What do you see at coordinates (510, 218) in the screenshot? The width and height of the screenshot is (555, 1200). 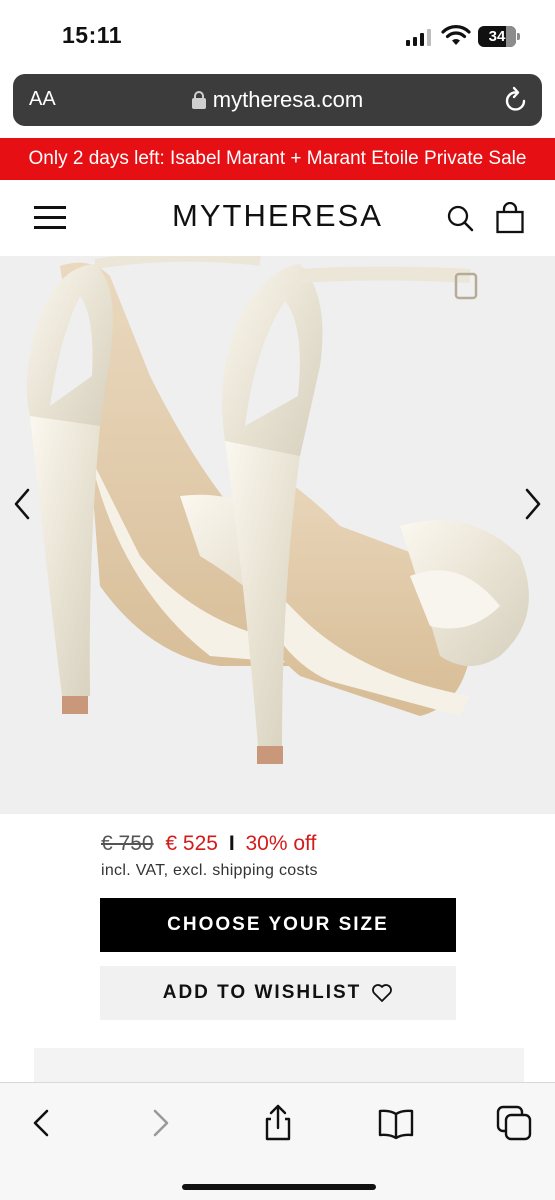 I see `shopping-bag-icon` at bounding box center [510, 218].